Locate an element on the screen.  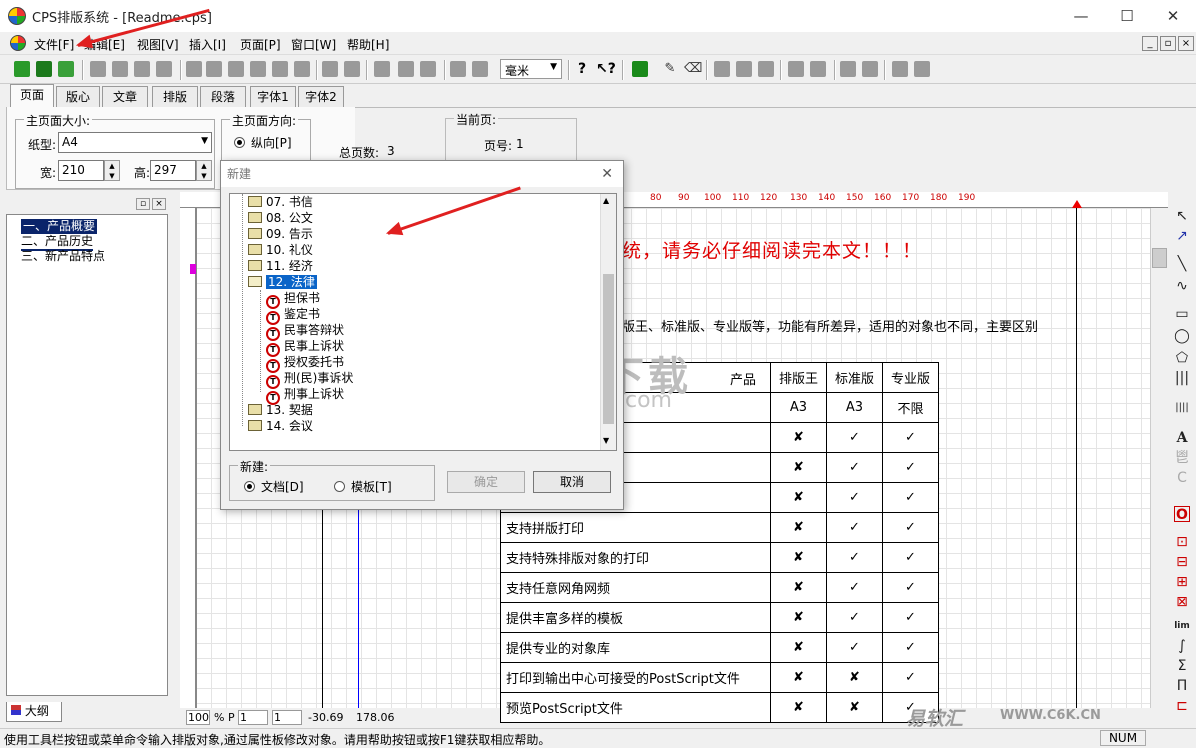
menu-insert: 插入[I] is located at coordinates (207, 44).